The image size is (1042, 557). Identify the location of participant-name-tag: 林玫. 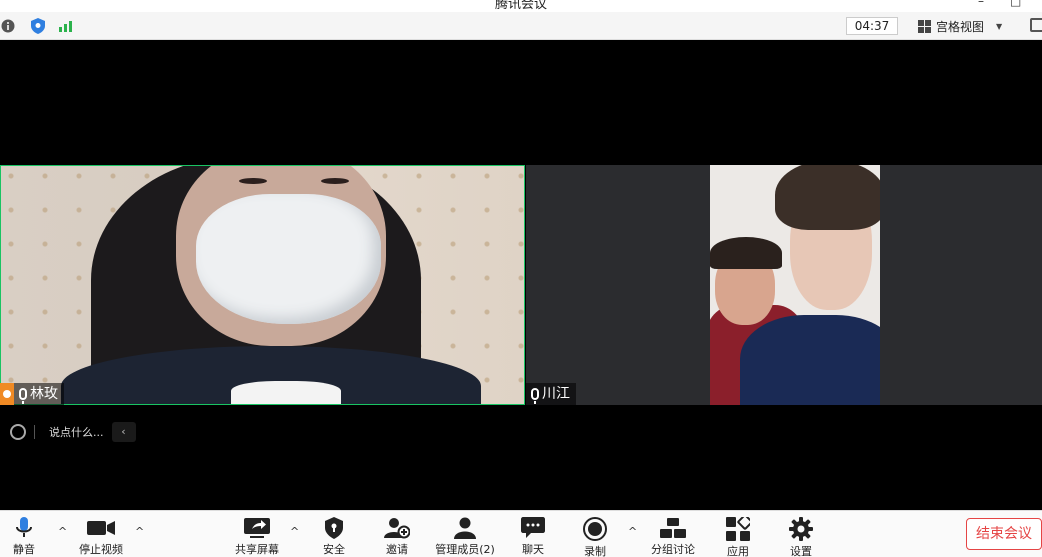
(32, 394).